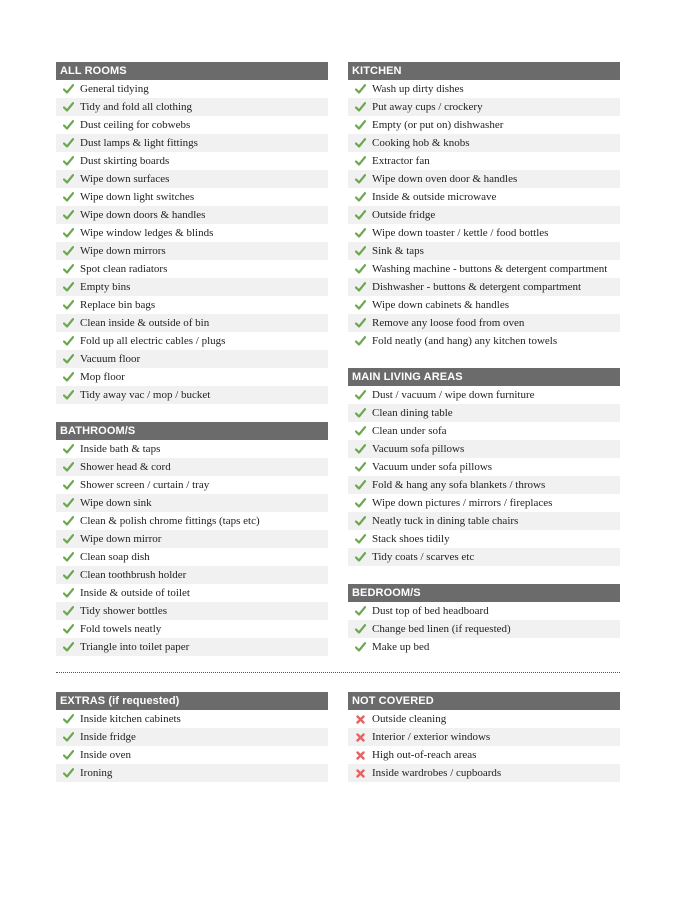 This screenshot has height=906, width=700. What do you see at coordinates (484, 557) in the screenshot?
I see `list-item: Tidy coats / scarves etc` at bounding box center [484, 557].